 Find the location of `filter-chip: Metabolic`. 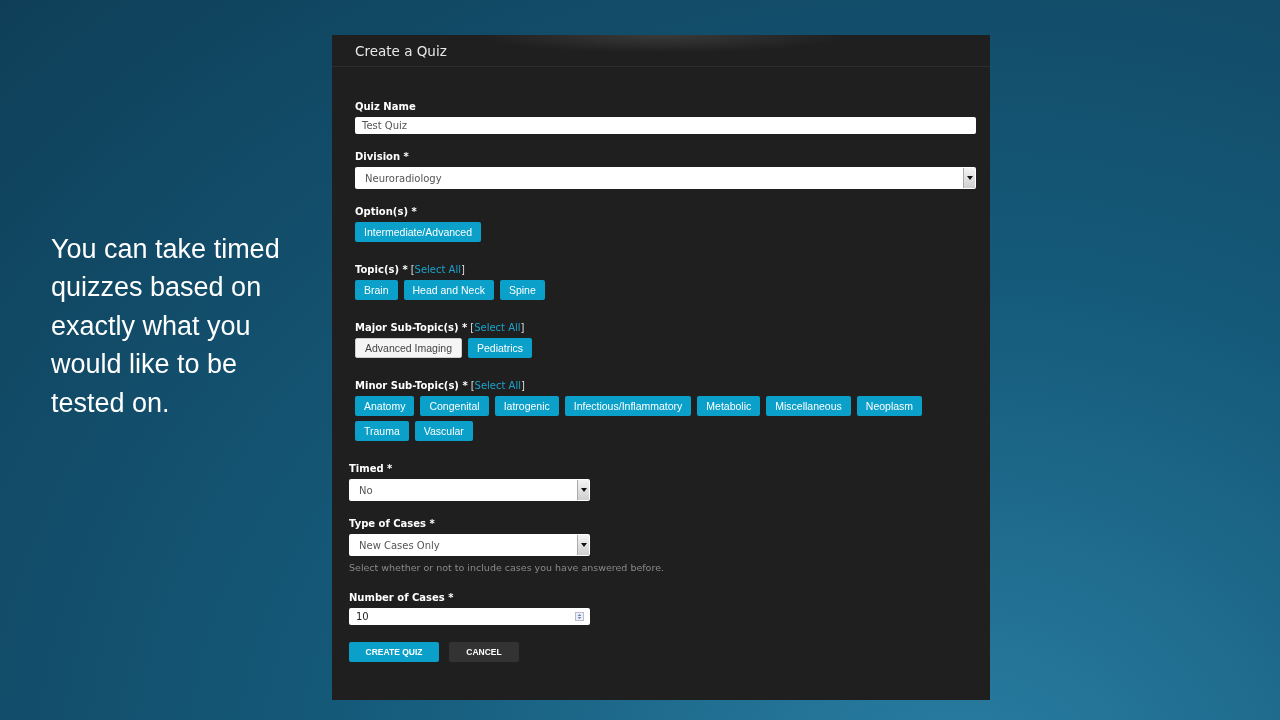

filter-chip: Metabolic is located at coordinates (729, 406).